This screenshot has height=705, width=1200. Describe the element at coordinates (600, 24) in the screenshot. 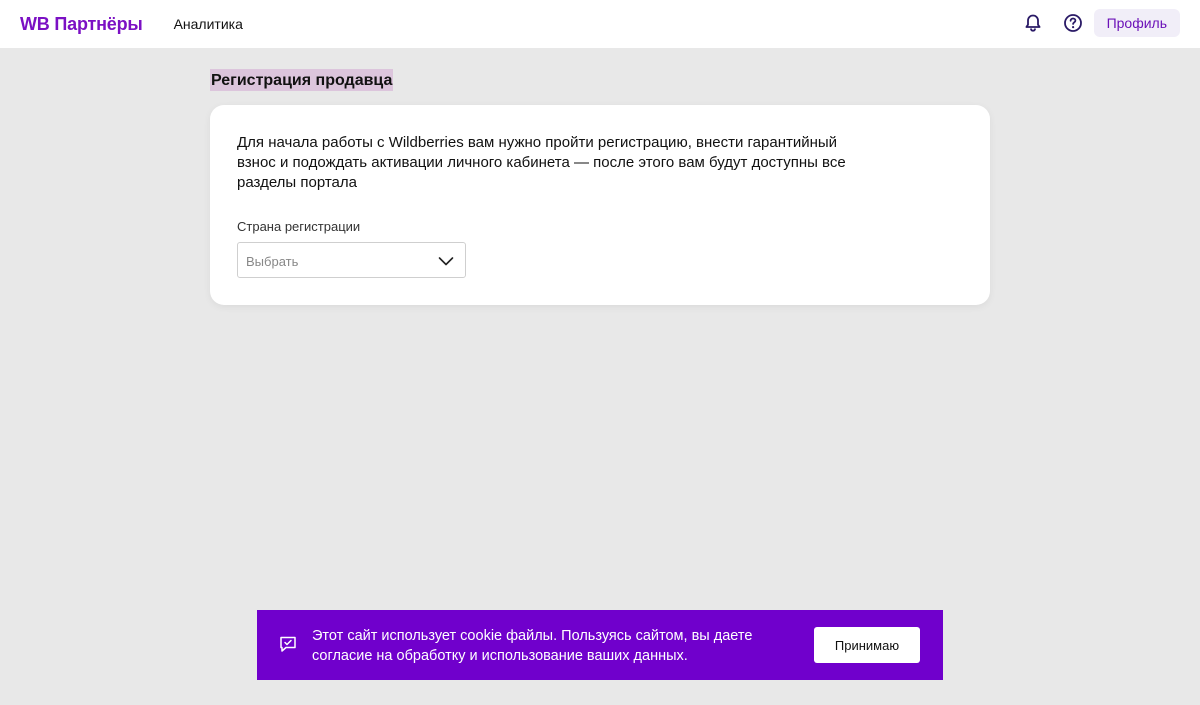

I see `top-header: WB Партнёры Аналитика Профиль` at that location.